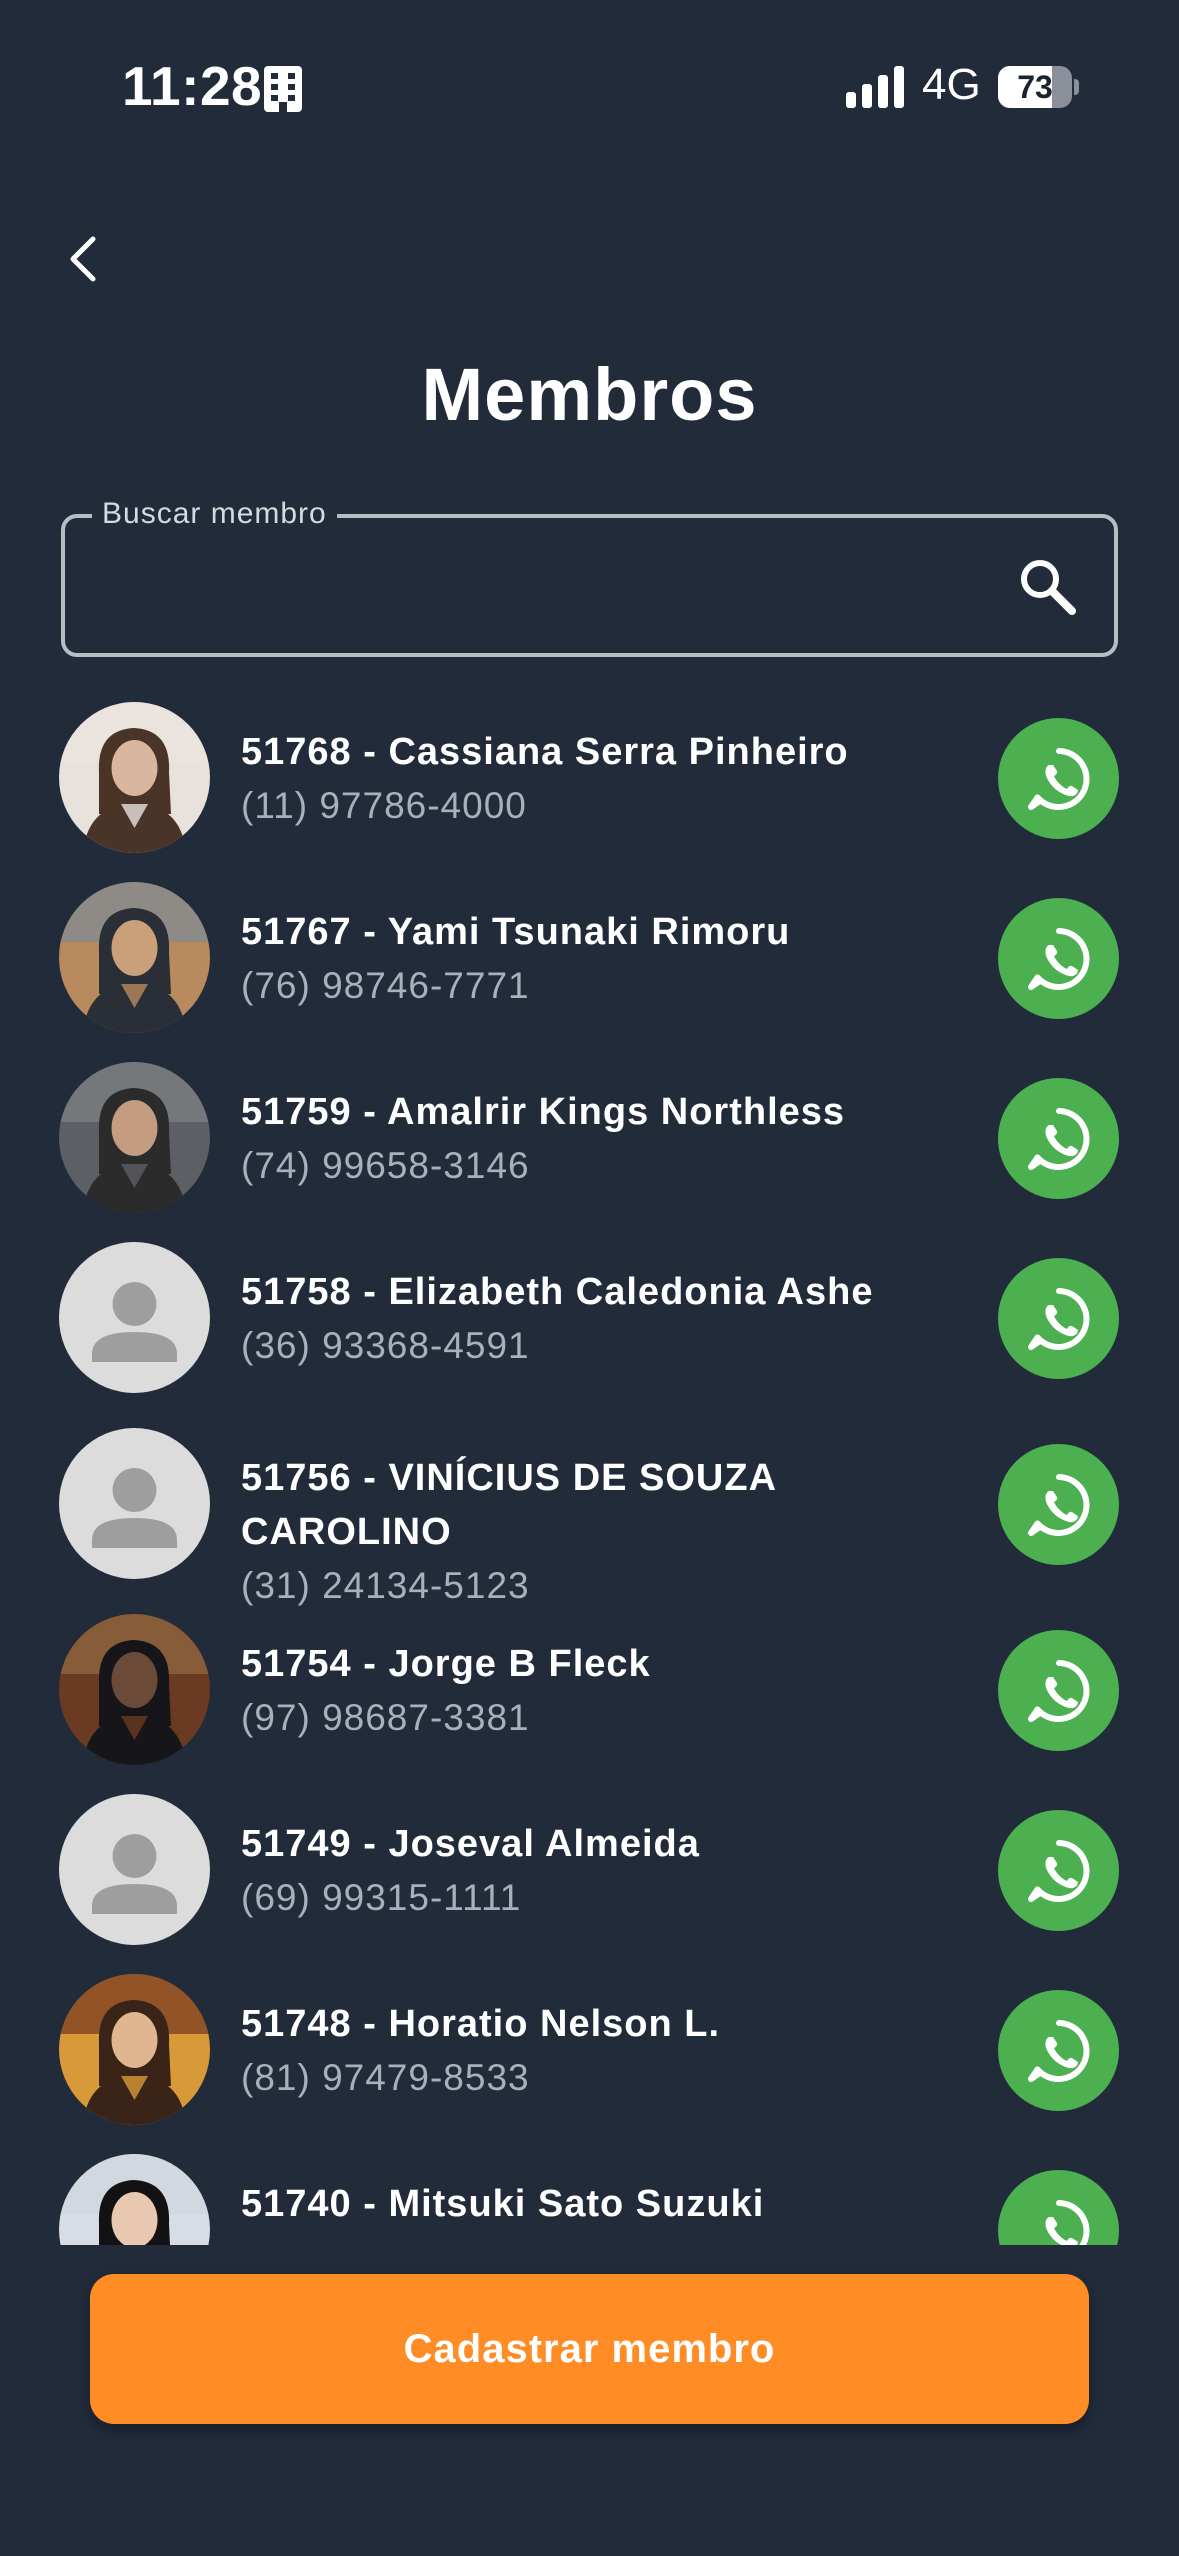  I want to click on member-name: 51749 - Joseval Almeida, so click(470, 1844).